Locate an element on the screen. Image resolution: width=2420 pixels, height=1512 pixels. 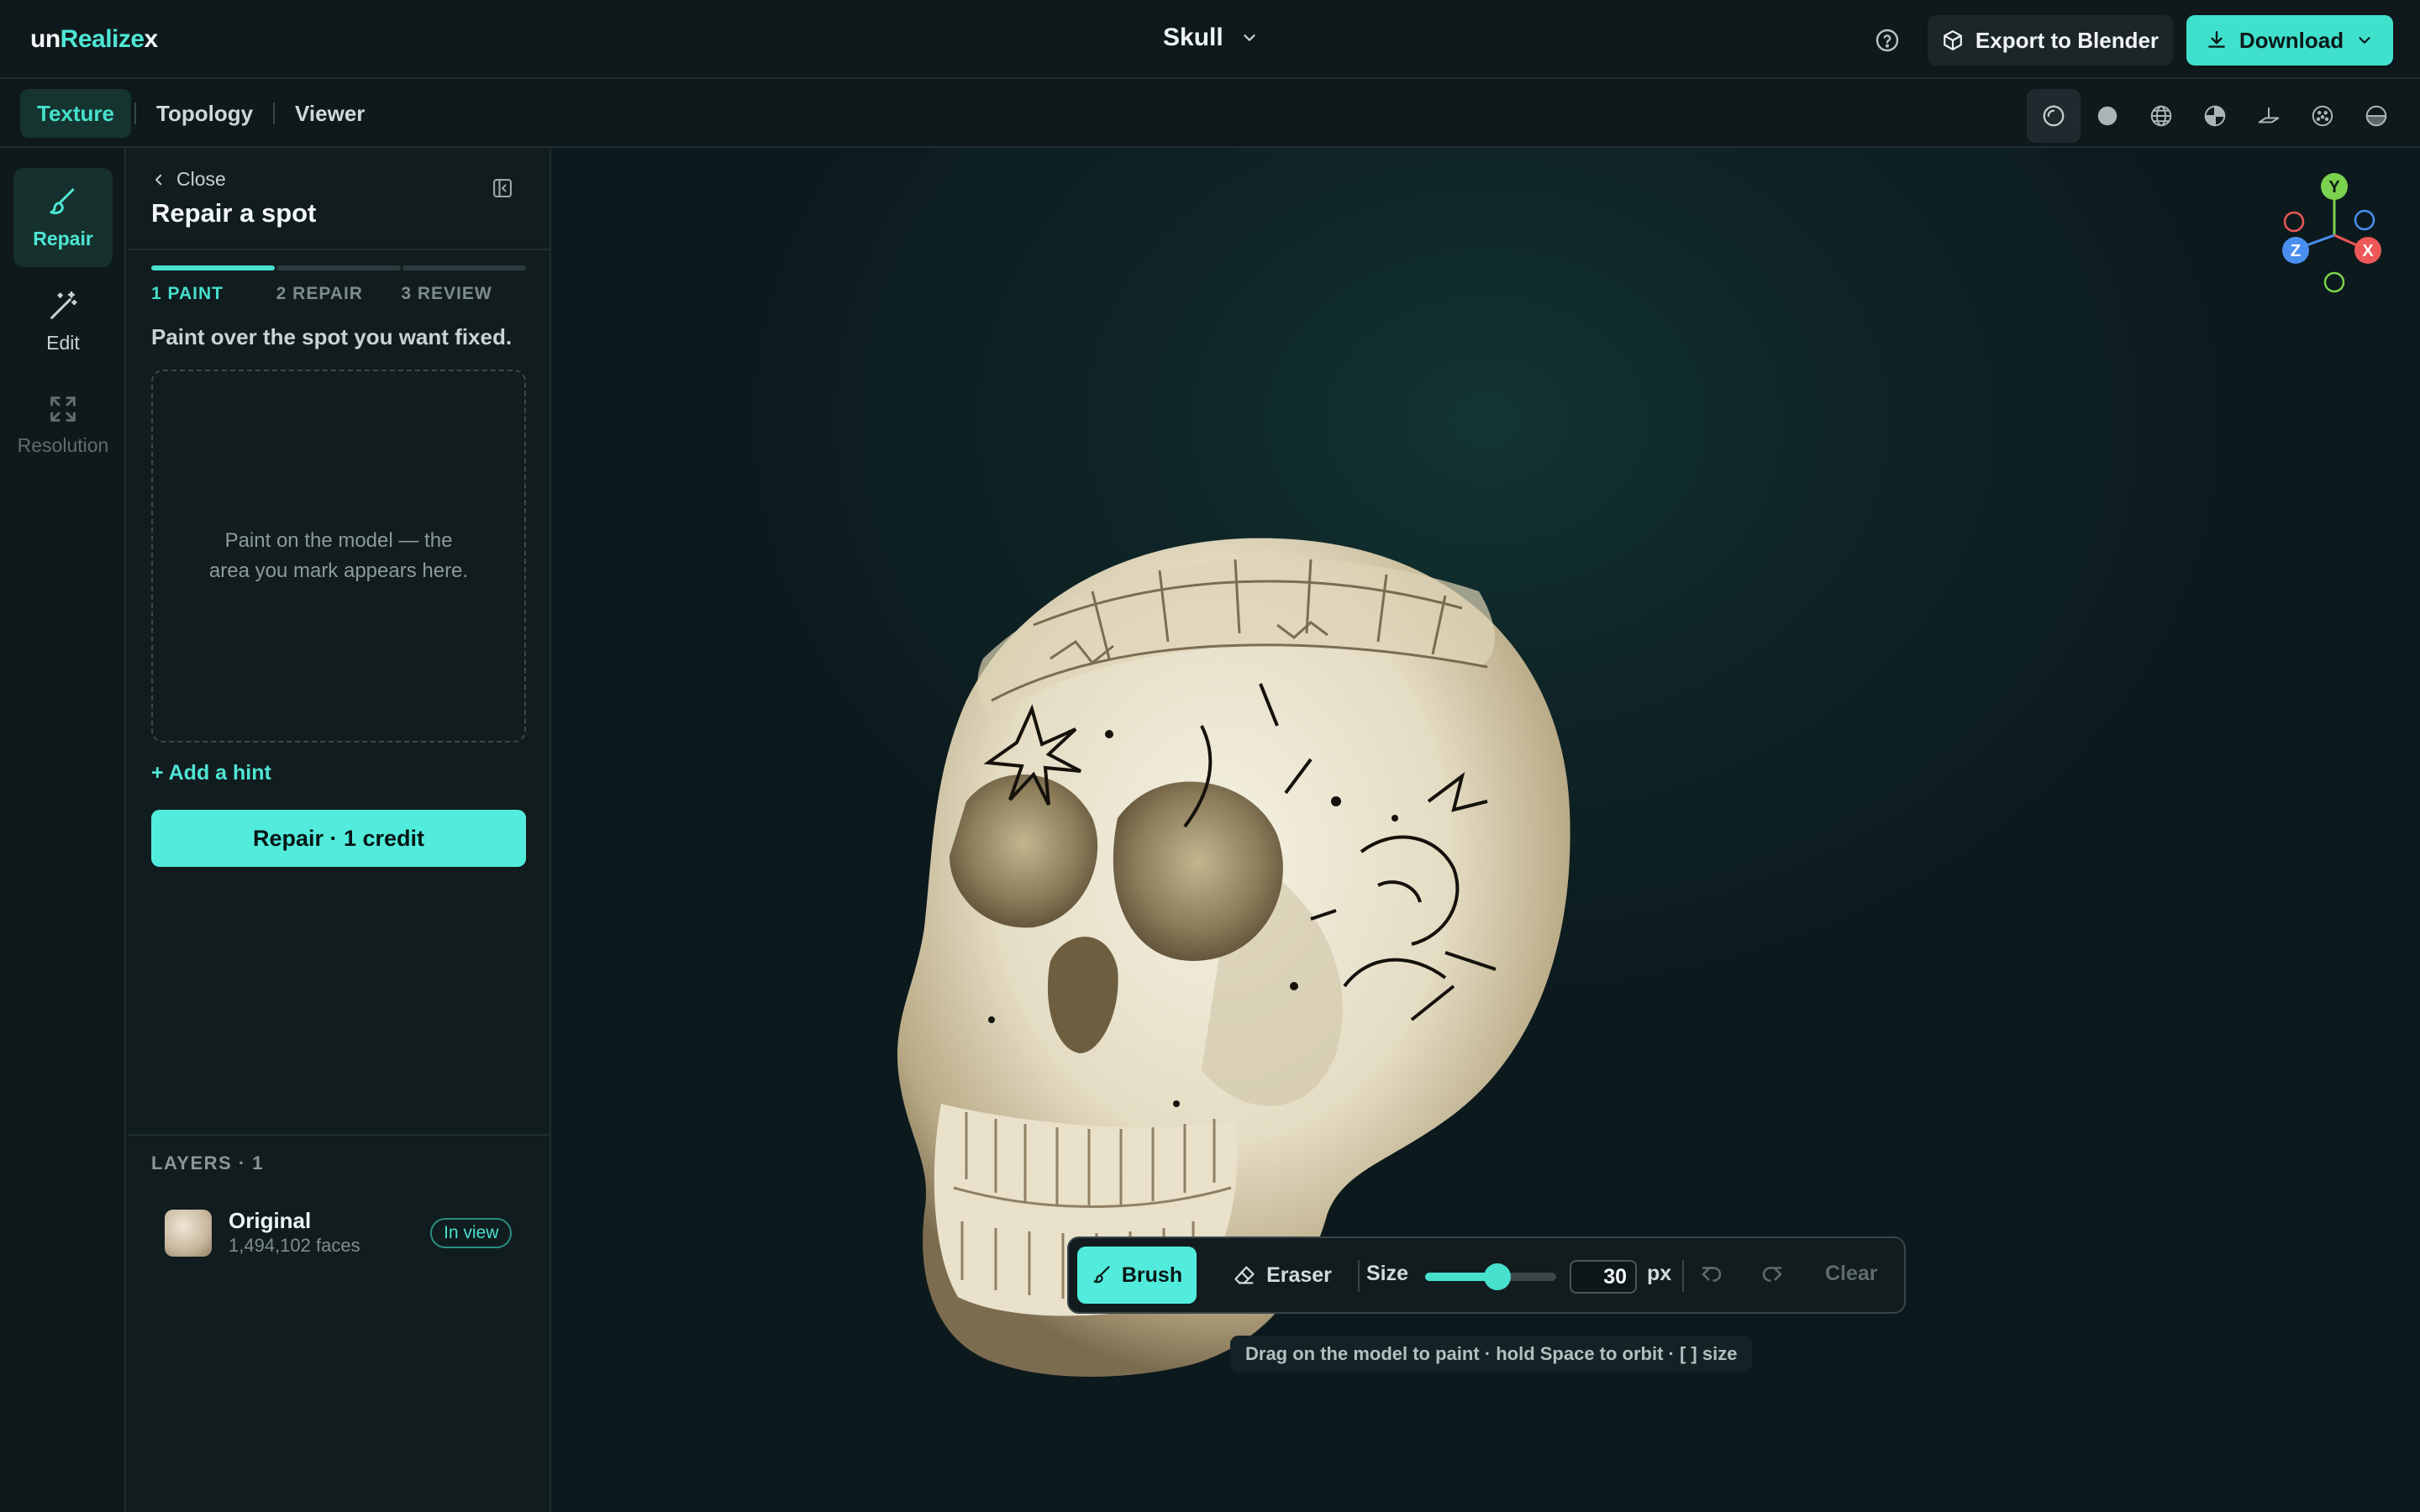
axis-gizmo-icon: Y X Z is located at coordinates (2334, 235).